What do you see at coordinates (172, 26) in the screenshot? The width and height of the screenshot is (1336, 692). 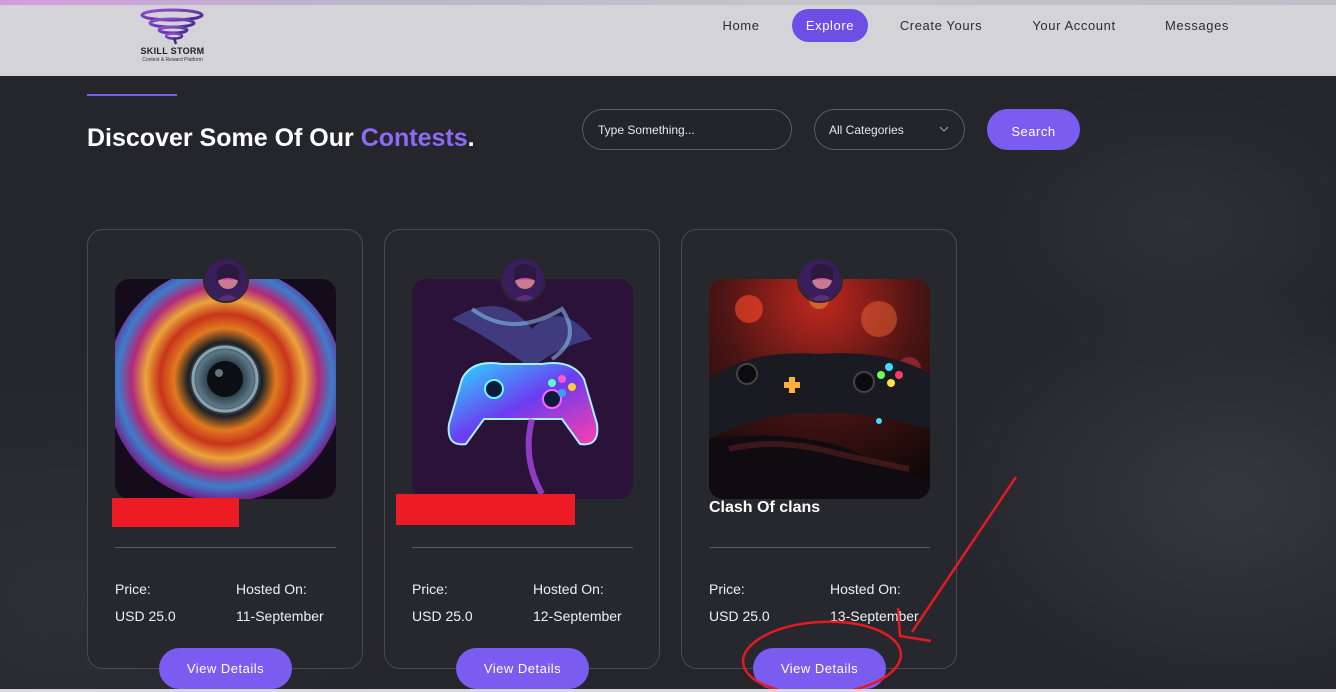 I see `tornado-logo-icon` at bounding box center [172, 26].